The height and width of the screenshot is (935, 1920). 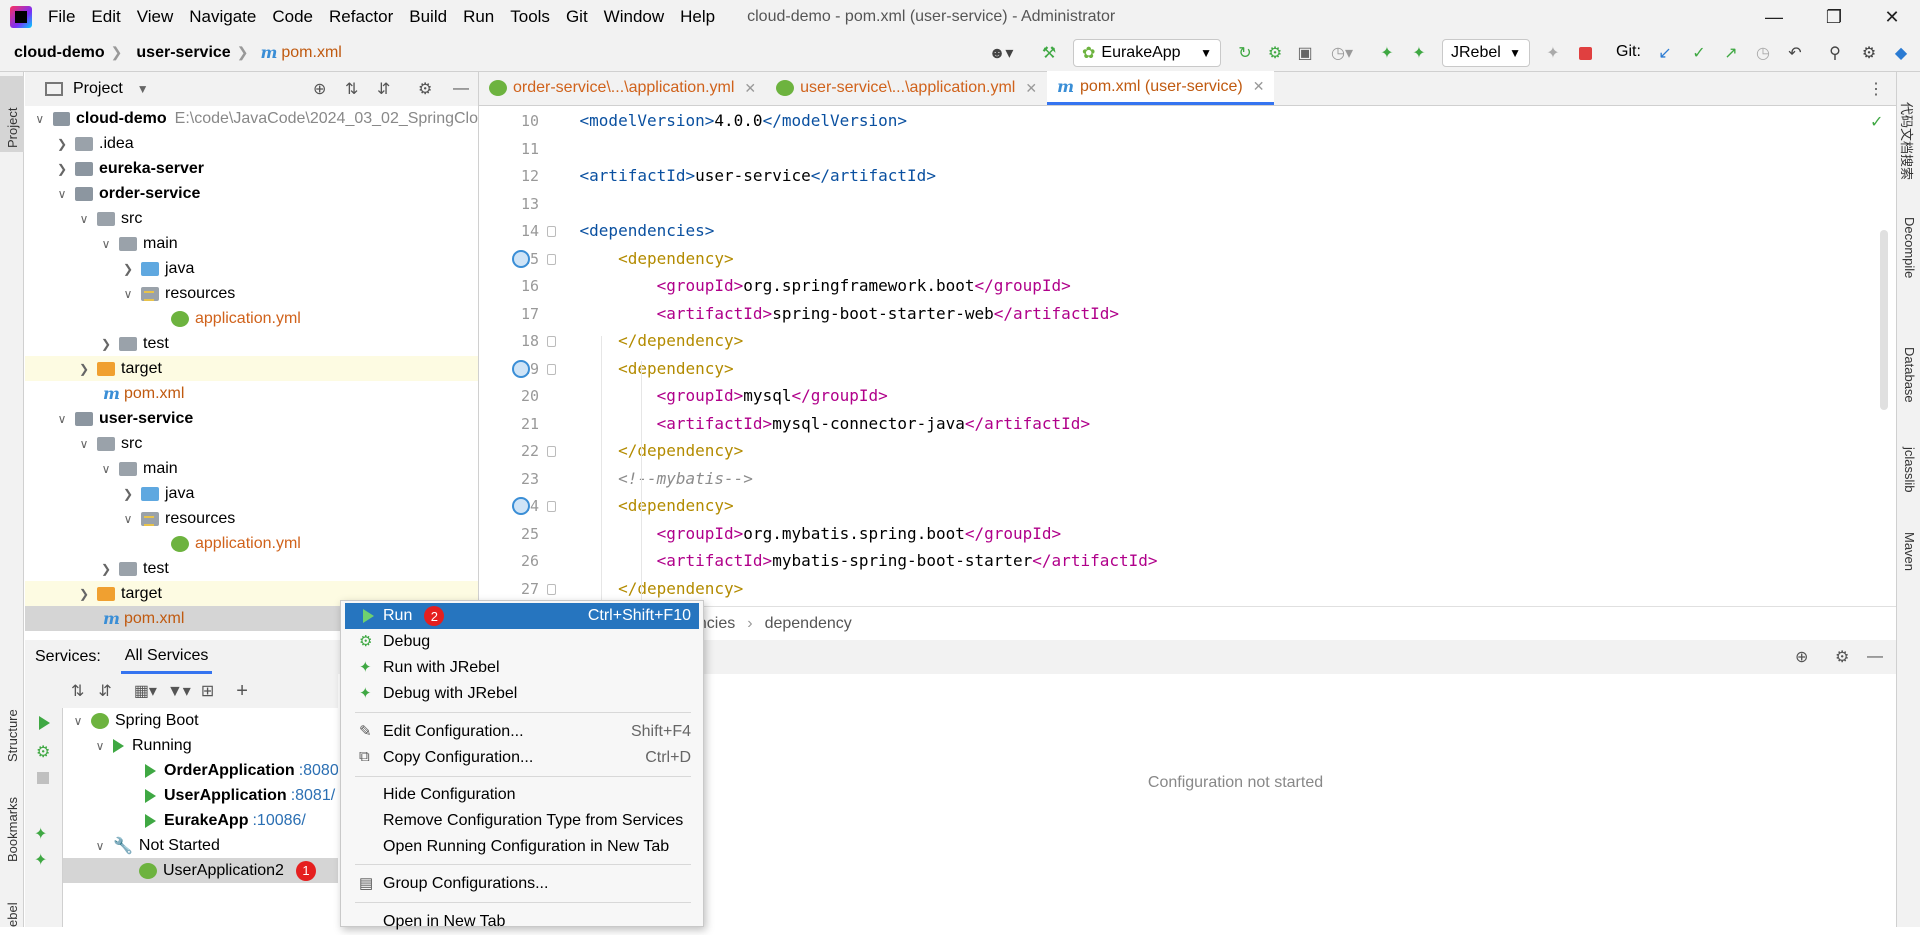 I want to click on service-port-link: :10086/, so click(x=278, y=821).